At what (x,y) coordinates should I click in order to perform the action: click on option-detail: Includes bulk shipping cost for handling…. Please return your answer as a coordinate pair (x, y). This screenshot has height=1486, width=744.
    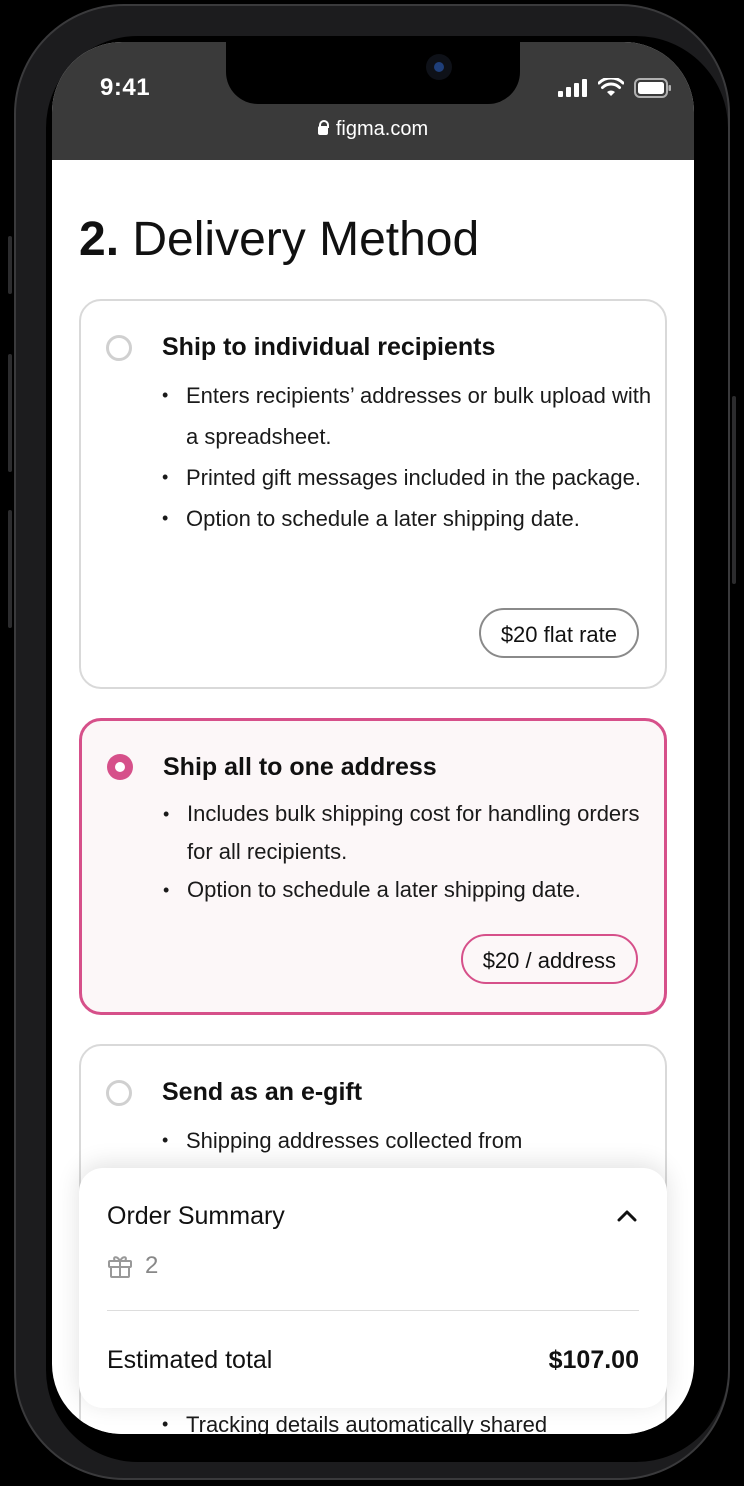
    Looking at the image, I should click on (408, 833).